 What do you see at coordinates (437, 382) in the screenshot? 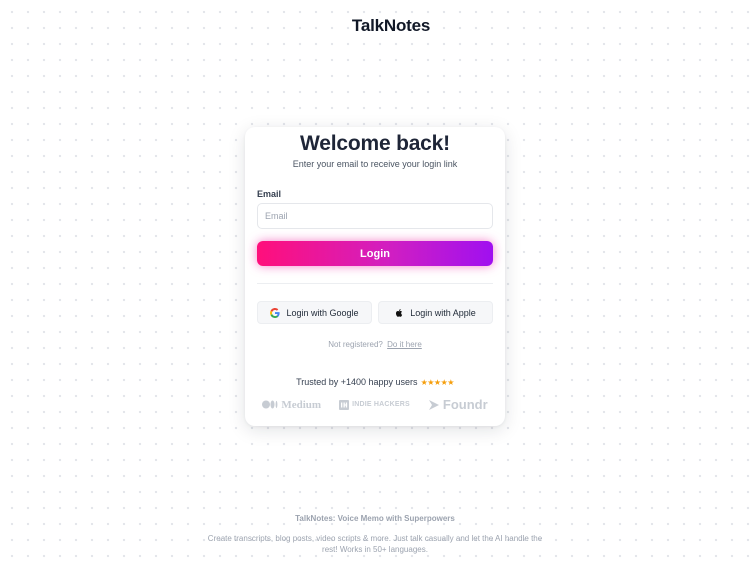
I see `star-icon: ★★★★★` at bounding box center [437, 382].